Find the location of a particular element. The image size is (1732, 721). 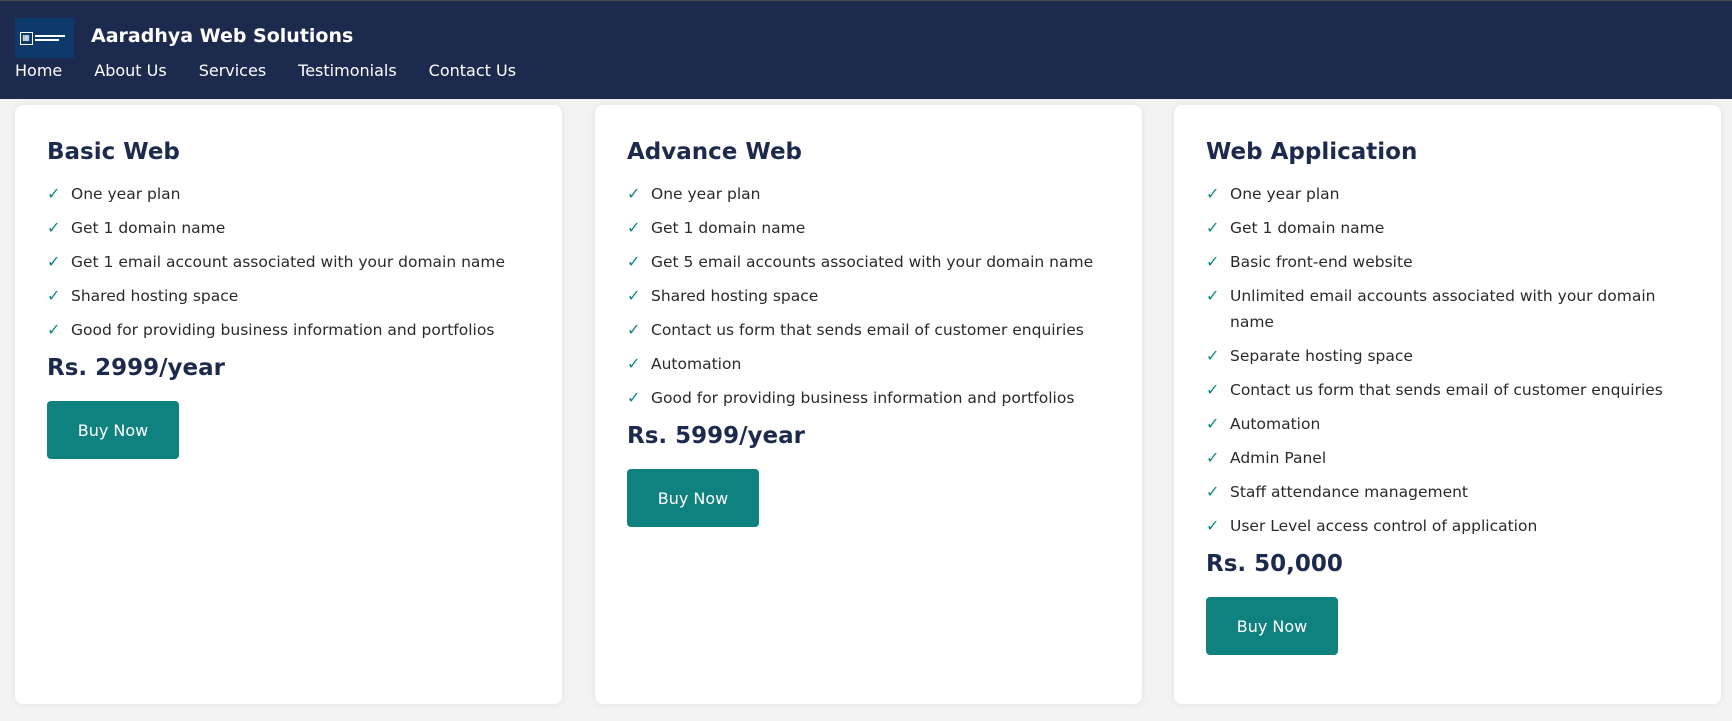

plan-price: Rs. 2999/year is located at coordinates (136, 368).